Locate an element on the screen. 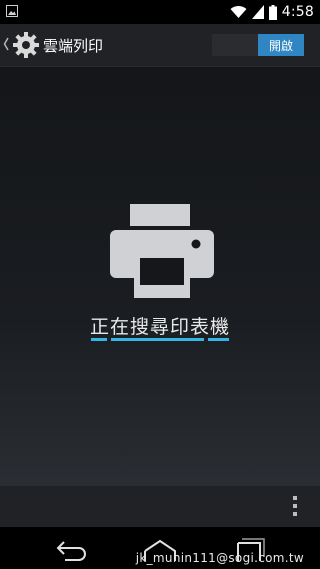 The height and width of the screenshot is (569, 320). toggle-thumb: 開啟 is located at coordinates (281, 45).